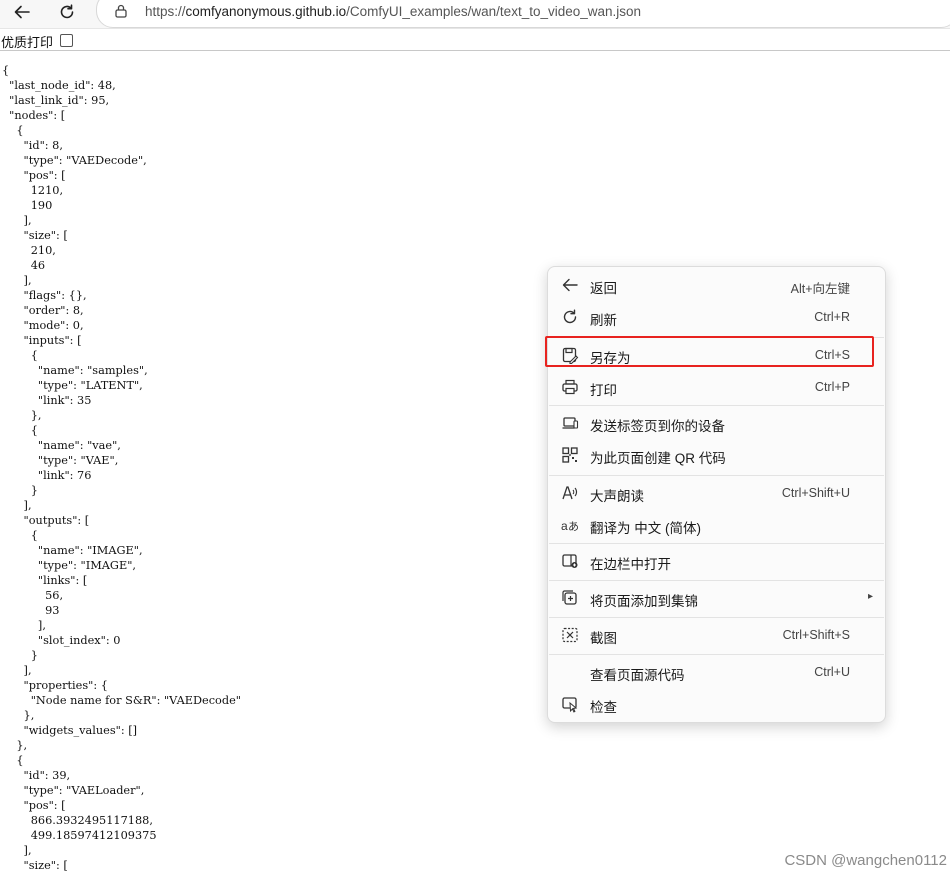  What do you see at coordinates (603, 320) in the screenshot?
I see `menu-label: 刷新` at bounding box center [603, 320].